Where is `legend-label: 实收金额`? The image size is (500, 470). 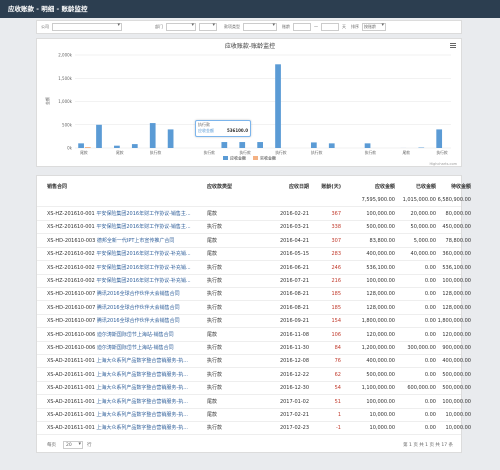
legend-label: 实收金额 is located at coordinates (268, 158).